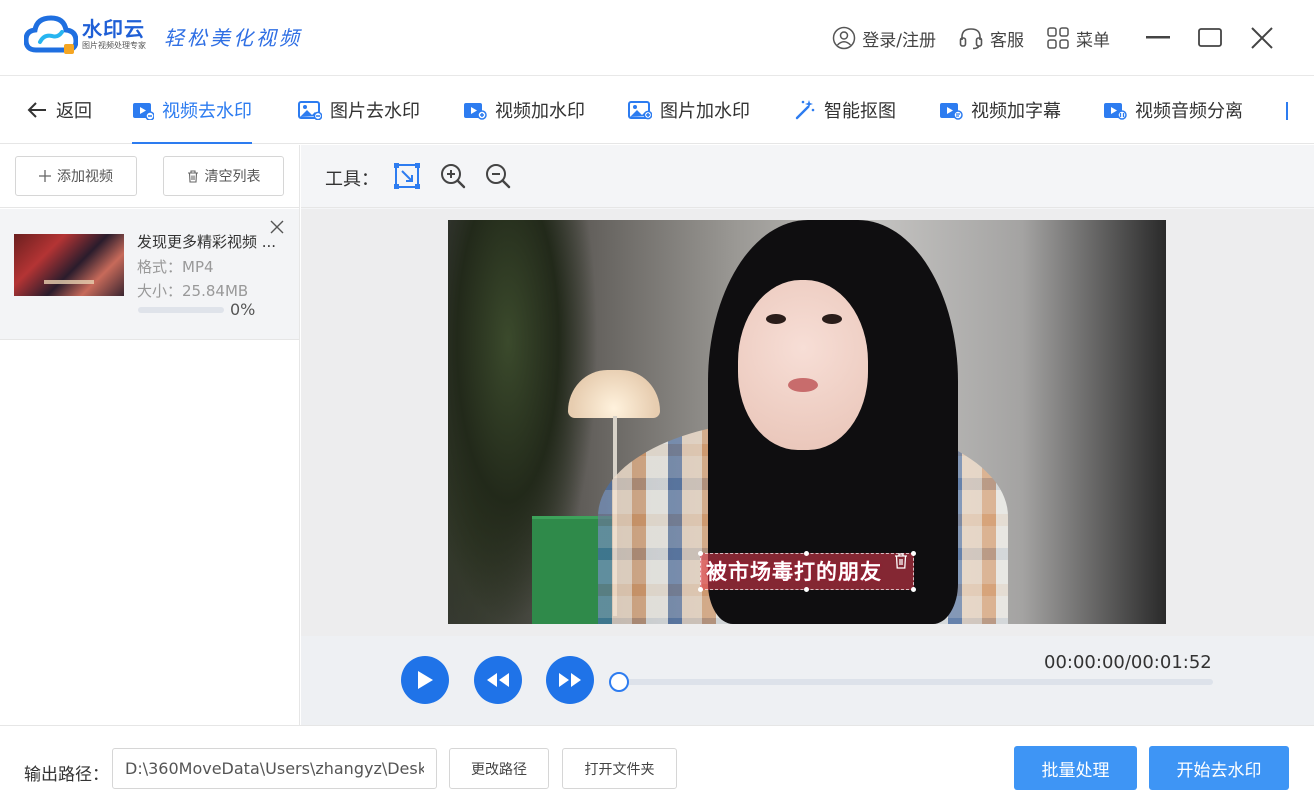 The image size is (1314, 810). I want to click on maximize-button, so click(1210, 38).